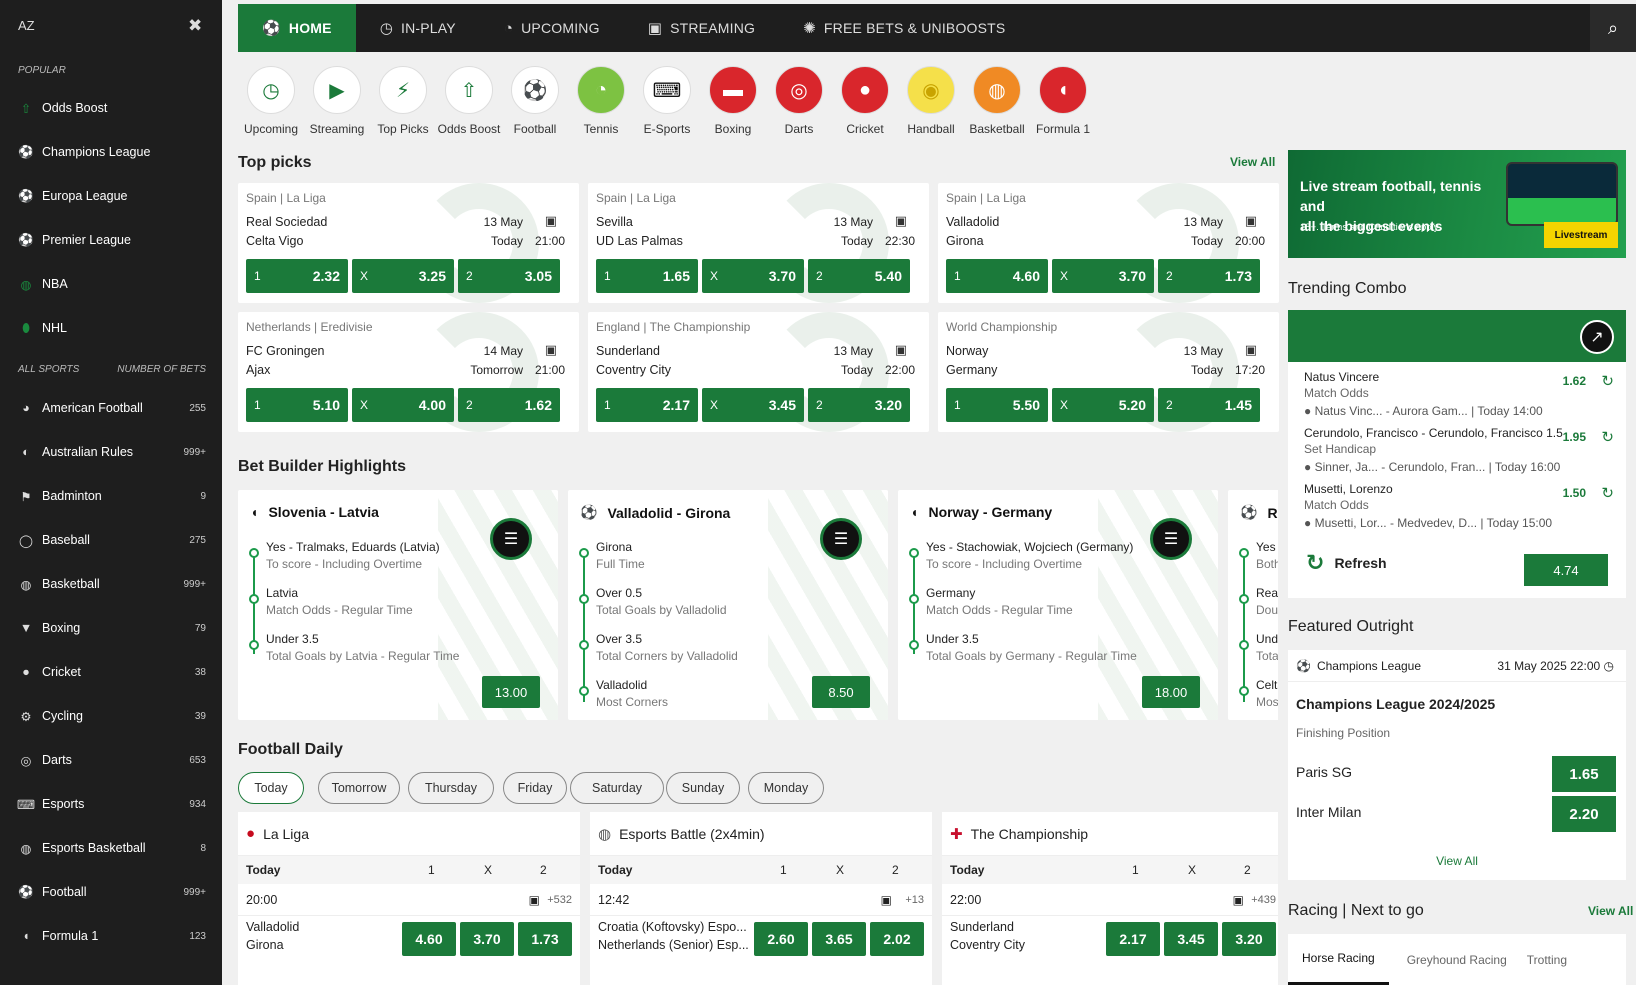  Describe the element at coordinates (61, 672) in the screenshot. I see `sidebar-item-label: Cricket` at that location.